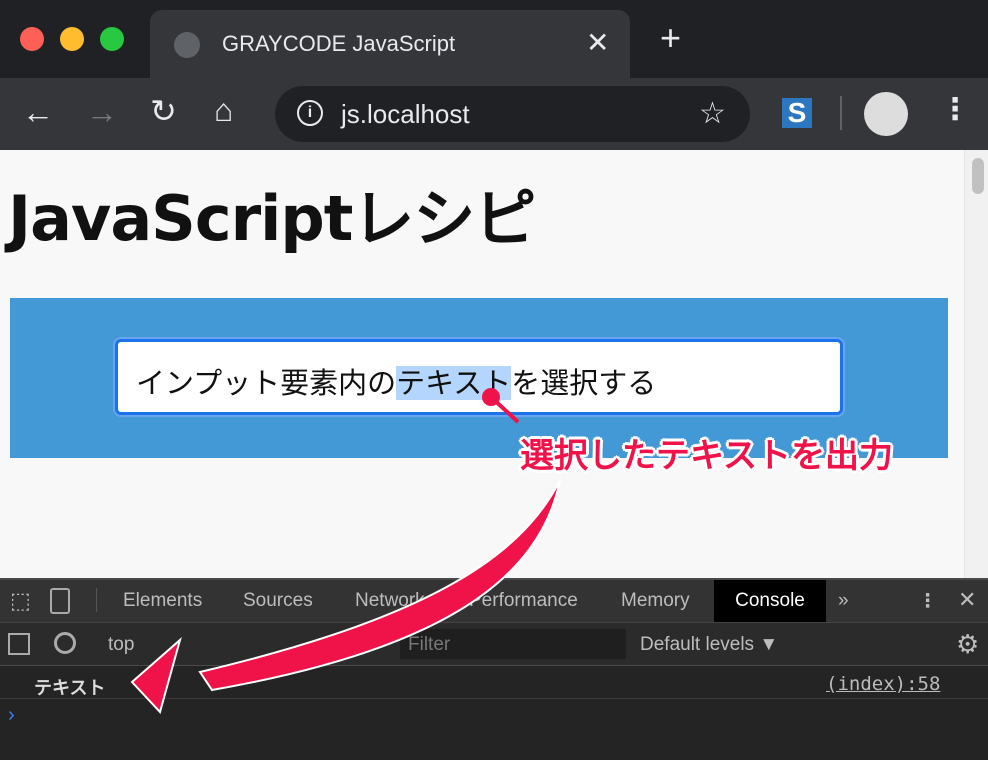 This screenshot has width=988, height=760. I want to click on annotation-label: 選択したテキストを出力, so click(706, 456).